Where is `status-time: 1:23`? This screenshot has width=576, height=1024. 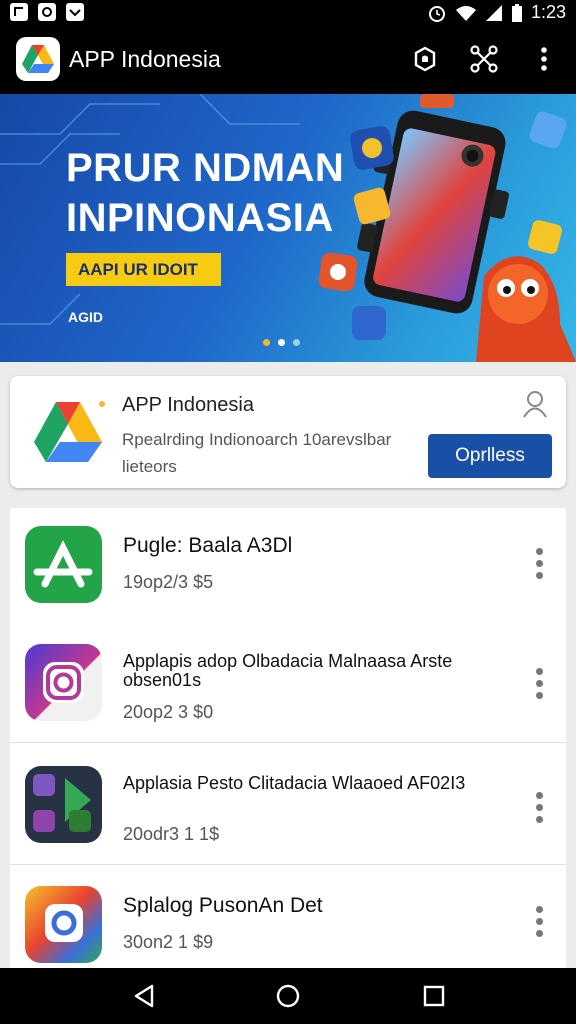
status-time: 1:23 is located at coordinates (548, 12).